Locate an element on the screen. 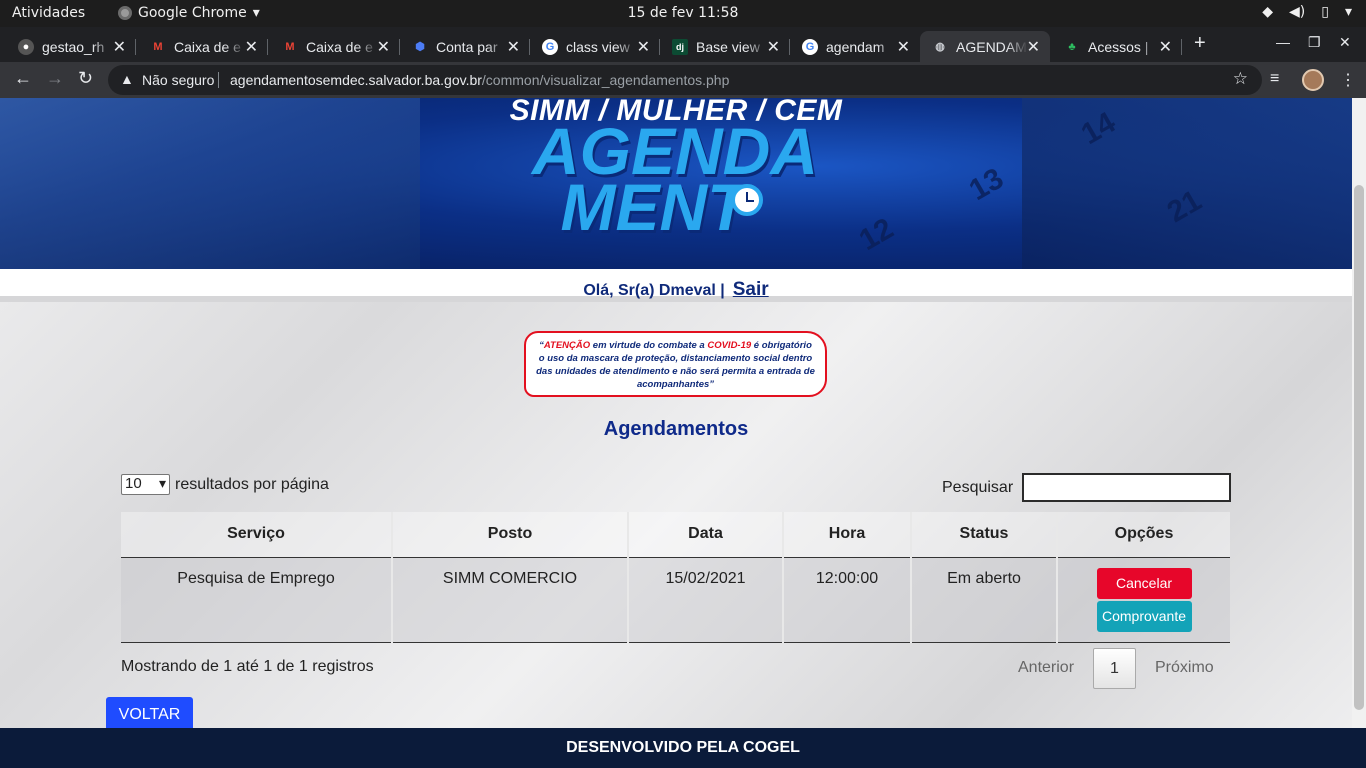 This screenshot has width=1366, height=768. wifi-icon: ◆ is located at coordinates (1268, 12).